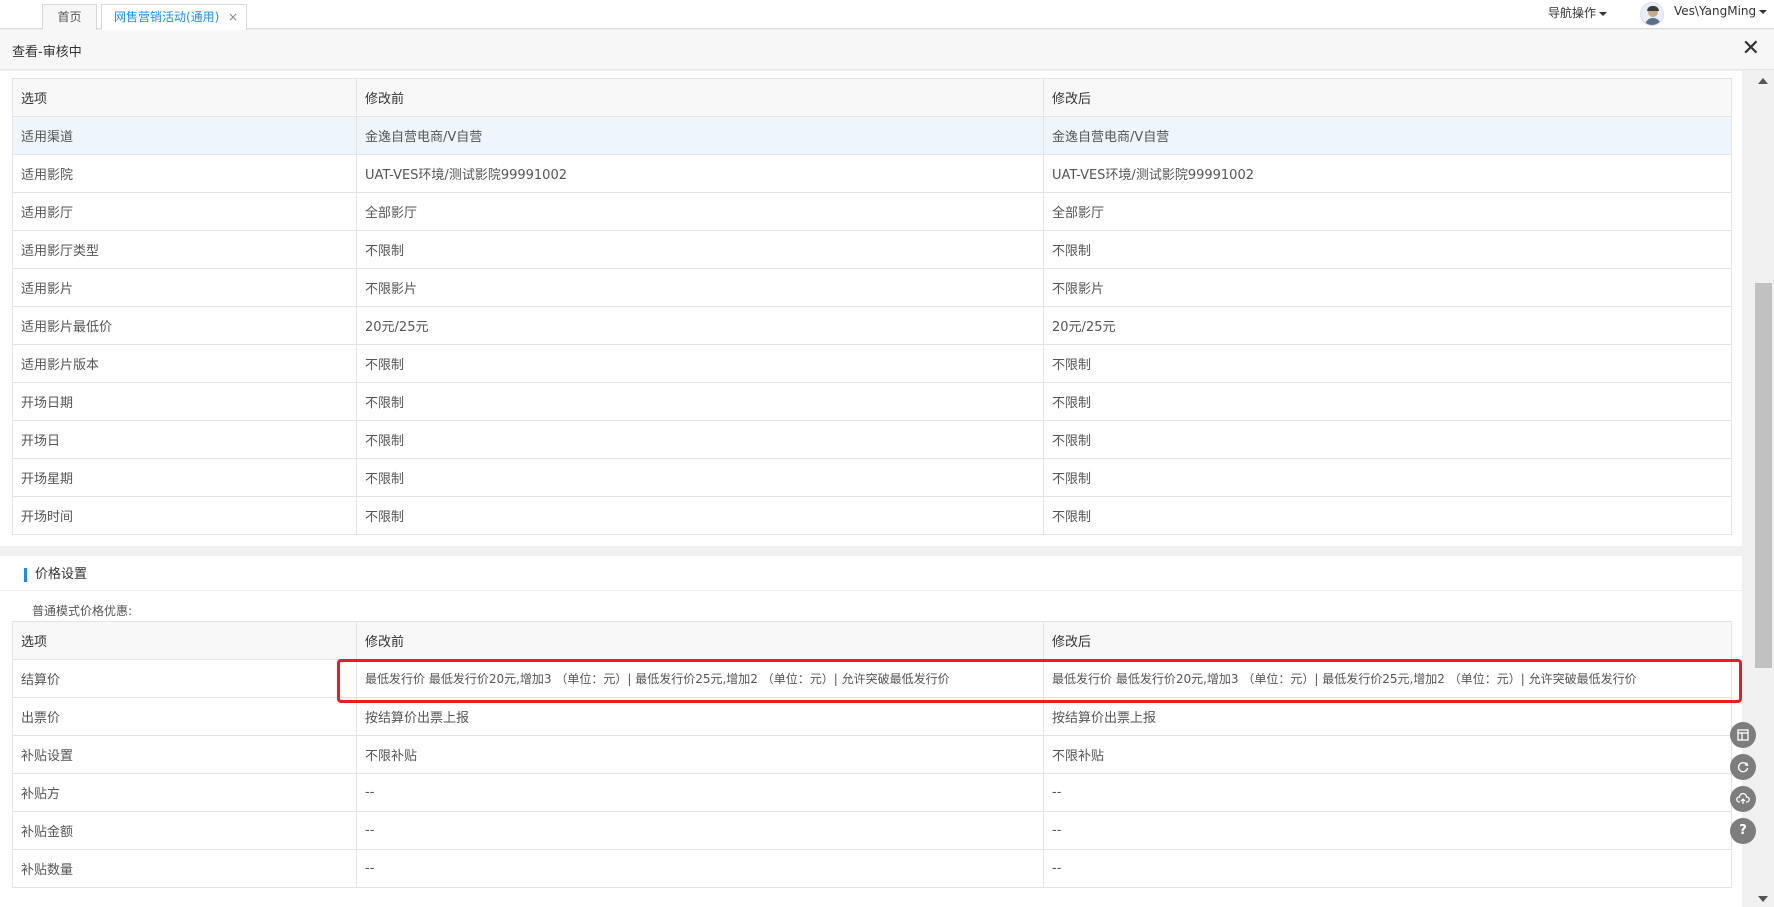  Describe the element at coordinates (69, 17) in the screenshot. I see `tab-home: 首页` at that location.